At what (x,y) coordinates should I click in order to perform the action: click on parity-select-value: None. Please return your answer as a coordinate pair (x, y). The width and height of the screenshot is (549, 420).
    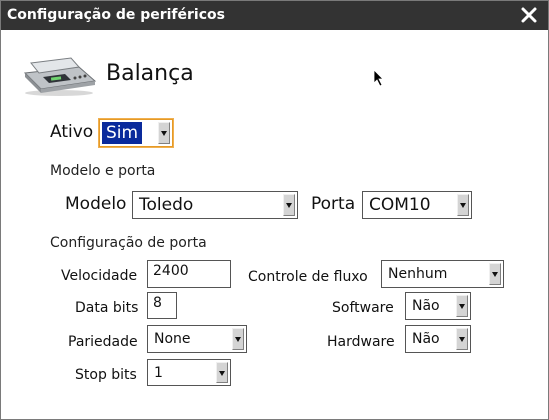
    Looking at the image, I should click on (172, 339).